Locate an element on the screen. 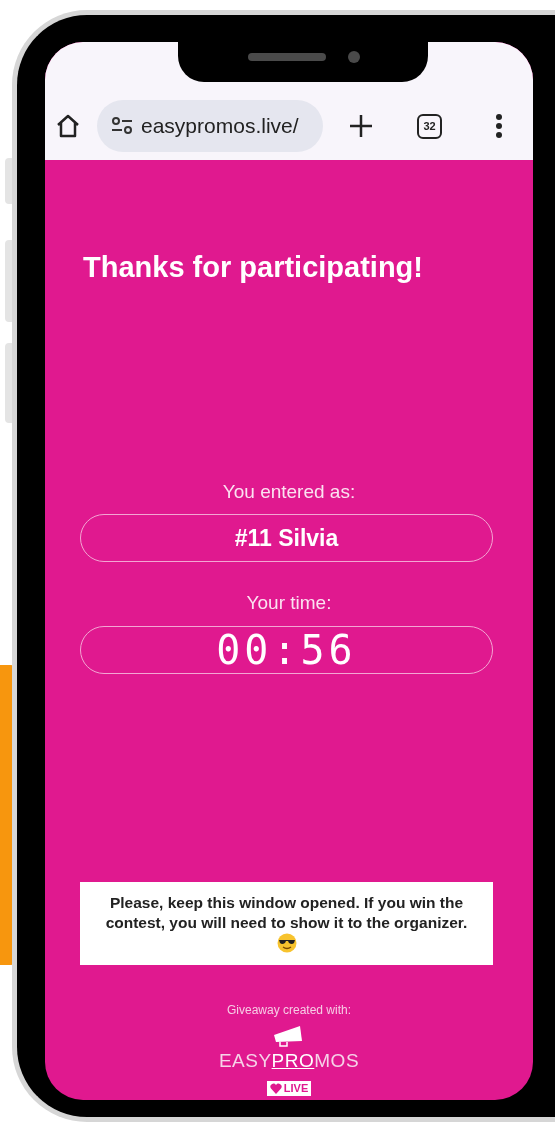 The height and width of the screenshot is (1124, 555). notice-text: Please, keep this window opened. If you win the contest, you will need to show it to the organizer. is located at coordinates (286, 912).